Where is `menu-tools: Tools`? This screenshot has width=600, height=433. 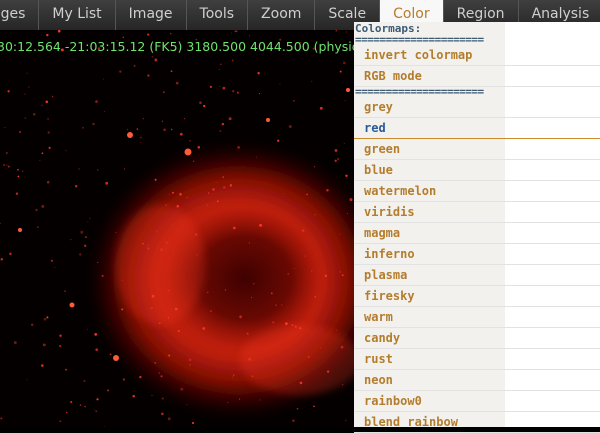
menu-tools: Tools is located at coordinates (218, 15).